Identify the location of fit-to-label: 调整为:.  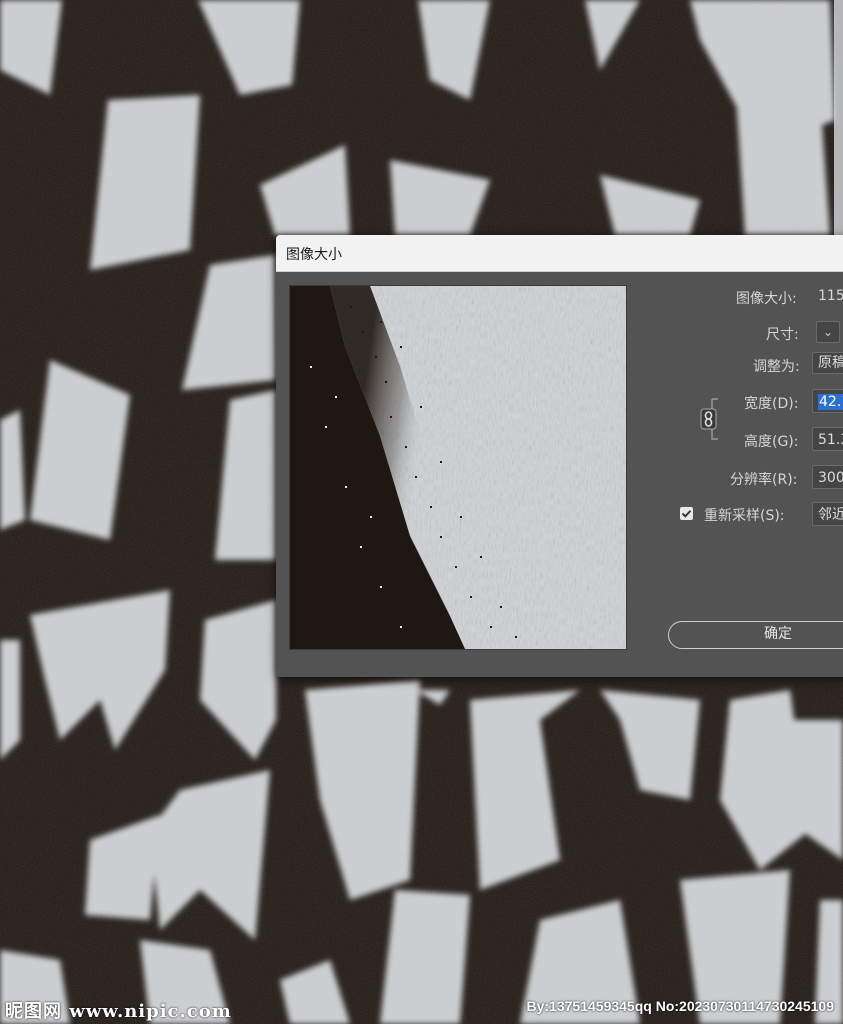
(776, 367).